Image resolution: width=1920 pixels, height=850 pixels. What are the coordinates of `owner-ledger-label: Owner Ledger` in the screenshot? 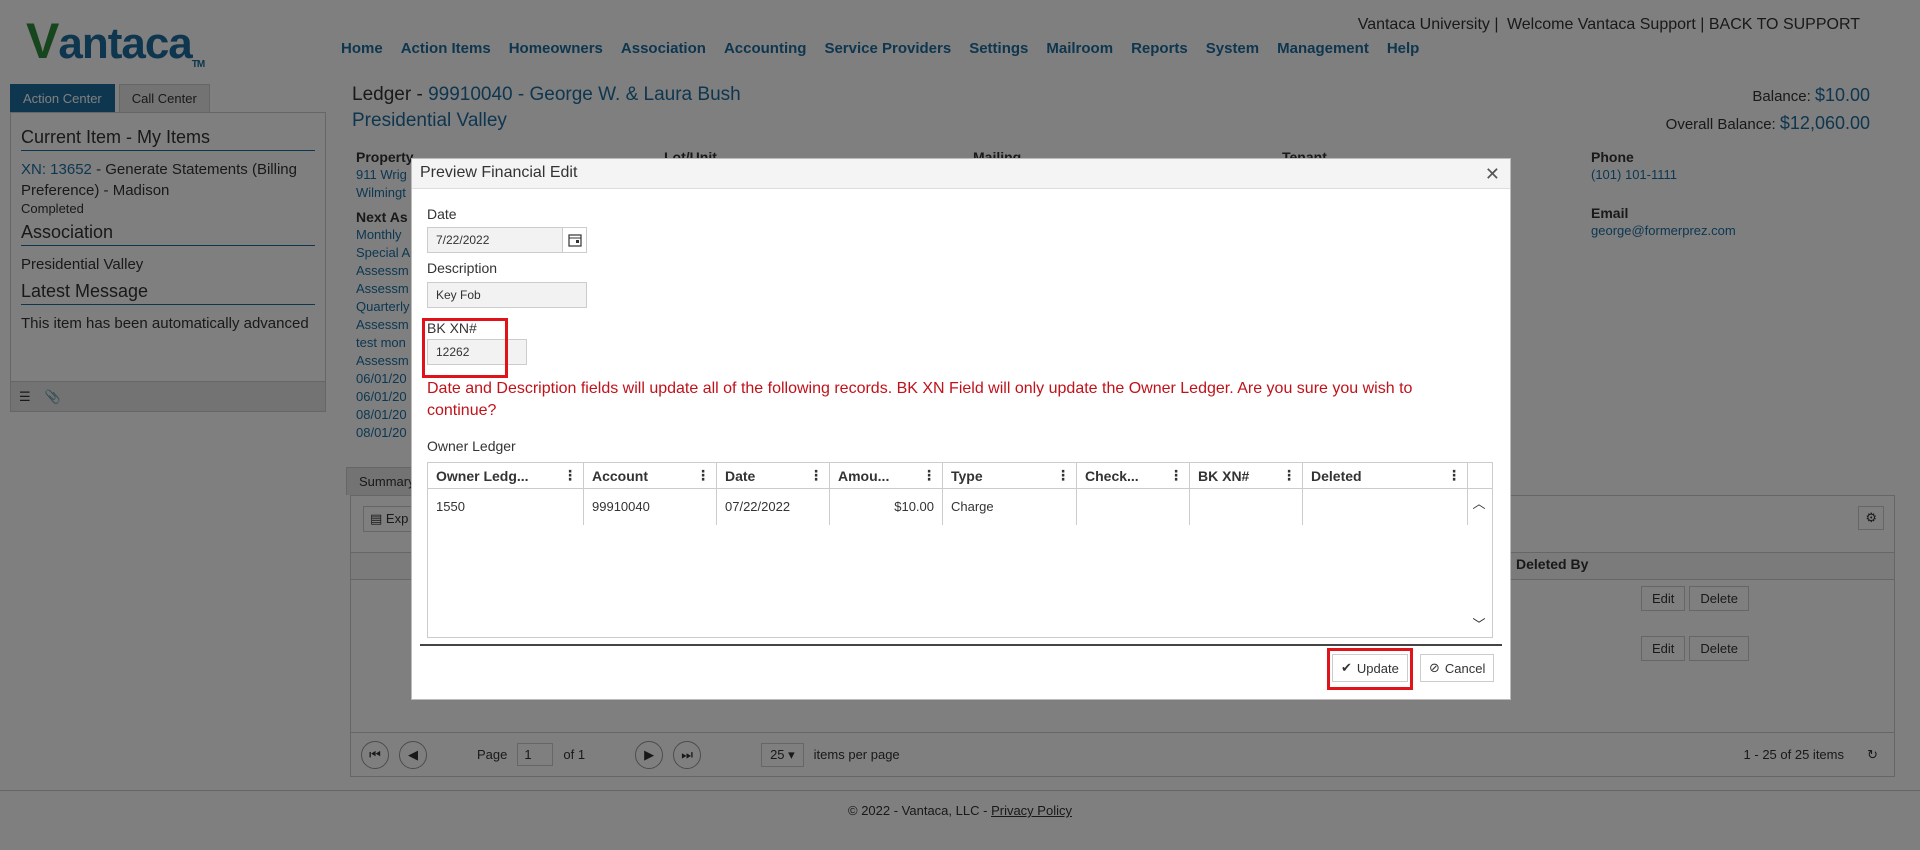 It's located at (471, 446).